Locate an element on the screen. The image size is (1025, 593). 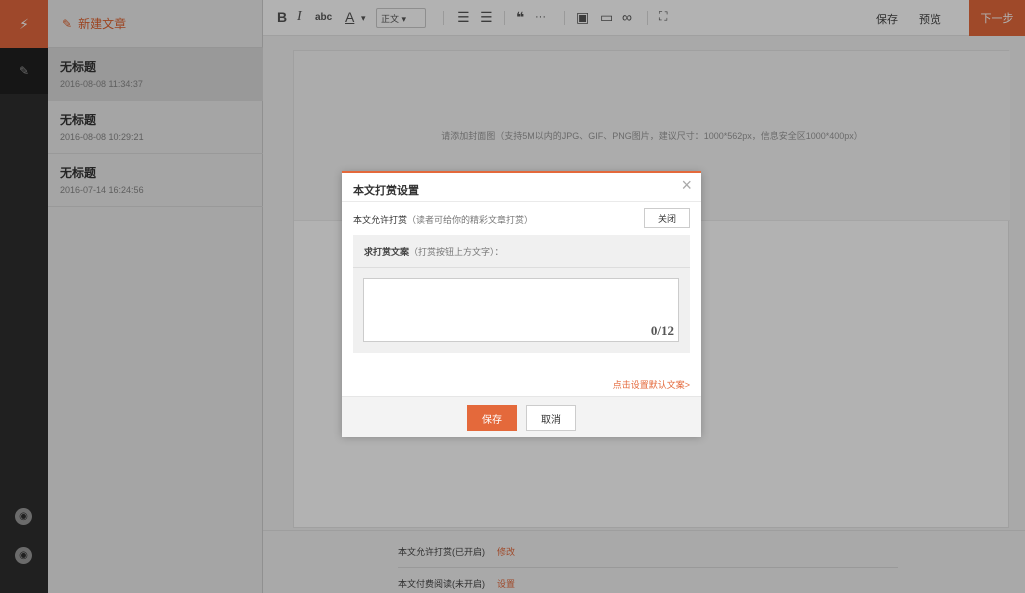
reward-copy-label: 求打赏文案（打赏按钮上方文字）： is located at coordinates (434, 251).